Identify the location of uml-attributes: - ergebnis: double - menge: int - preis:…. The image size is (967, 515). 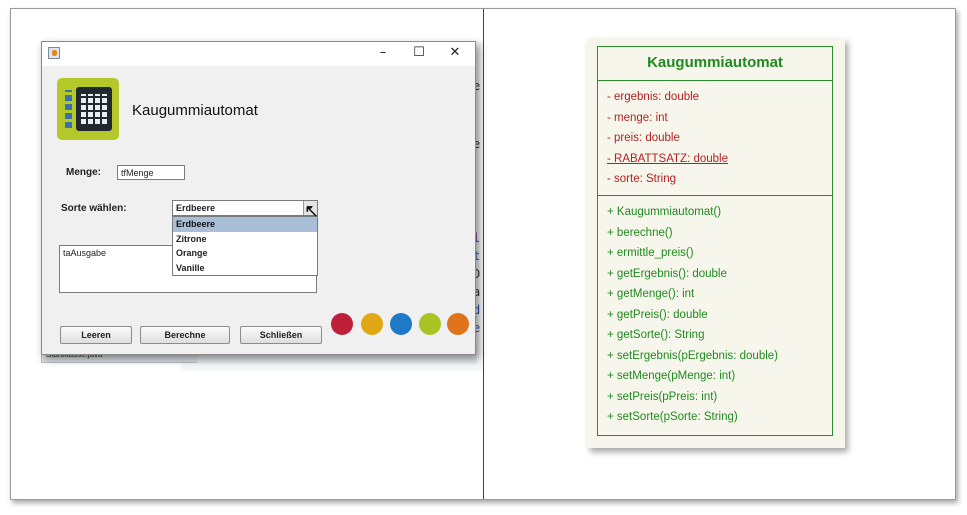
(715, 138).